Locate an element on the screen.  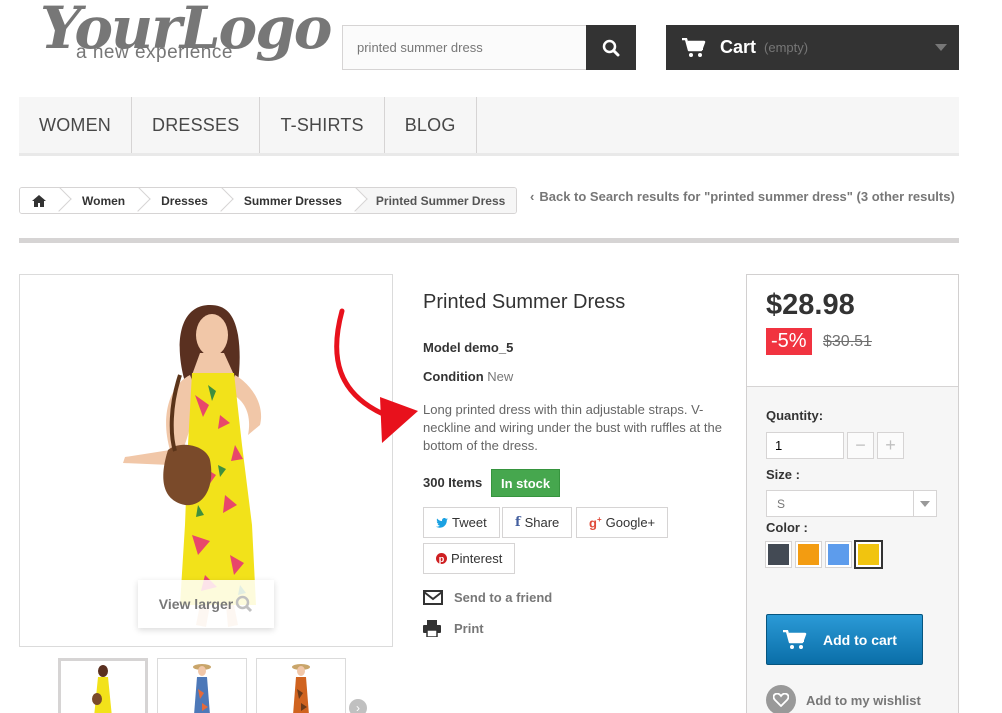
twitter-icon is located at coordinates (442, 522).